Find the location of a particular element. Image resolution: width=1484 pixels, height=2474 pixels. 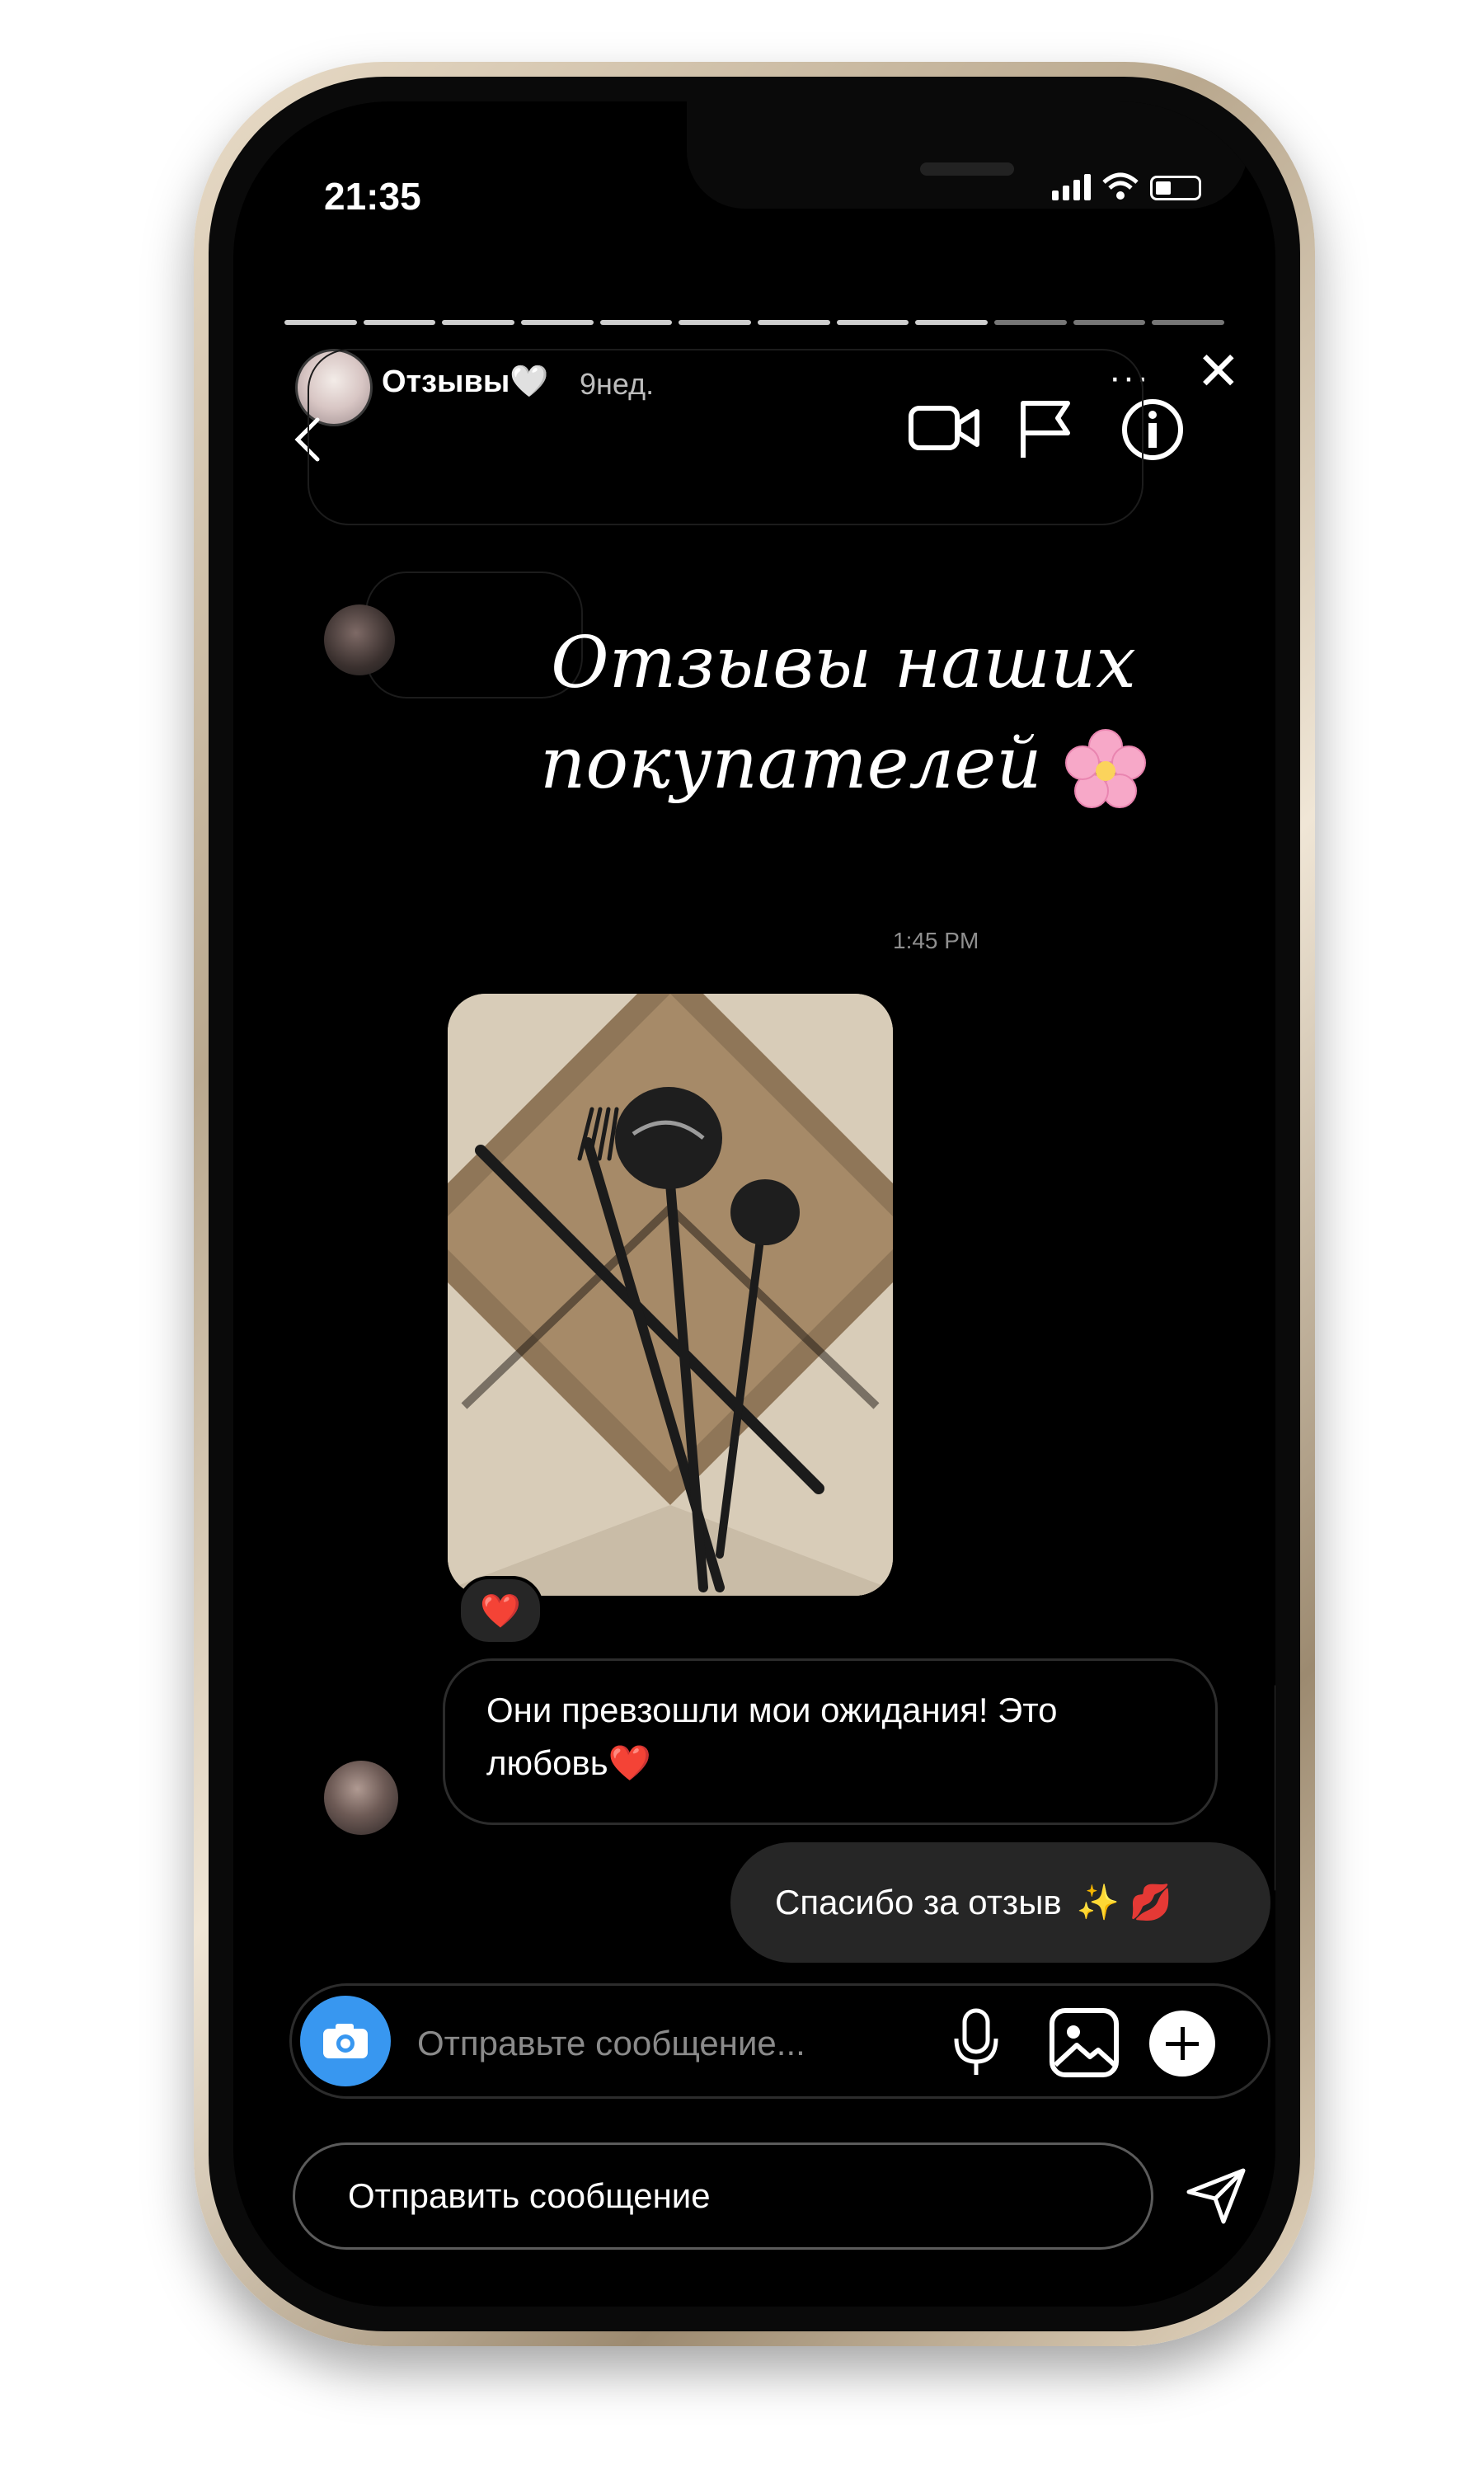

camera-icon is located at coordinates (345, 2041).